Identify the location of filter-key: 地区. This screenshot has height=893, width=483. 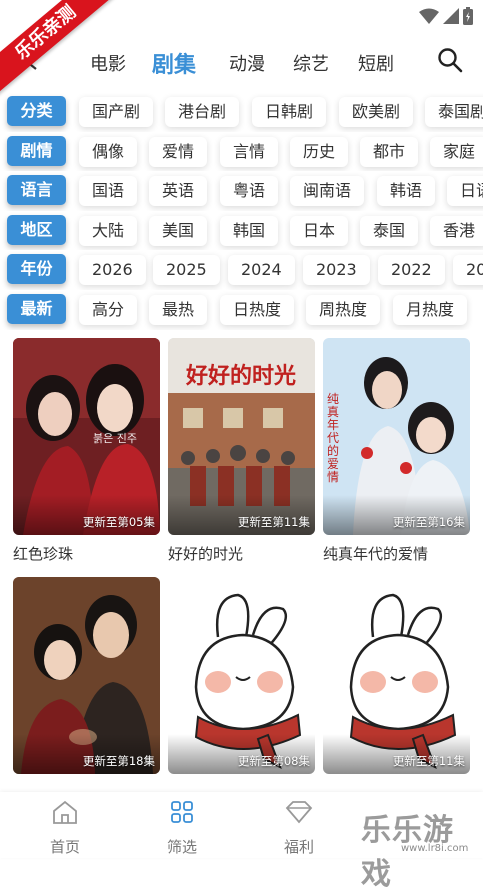
(36, 229).